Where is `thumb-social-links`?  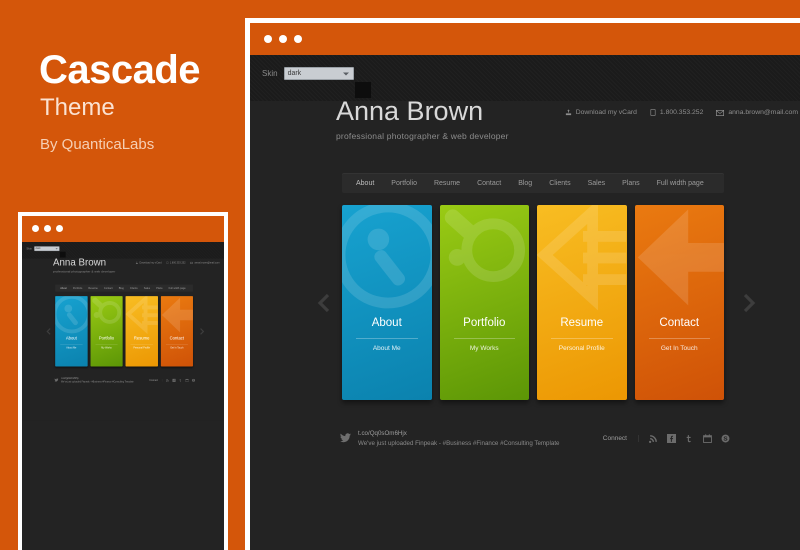
thumb-social-links is located at coordinates (180, 380).